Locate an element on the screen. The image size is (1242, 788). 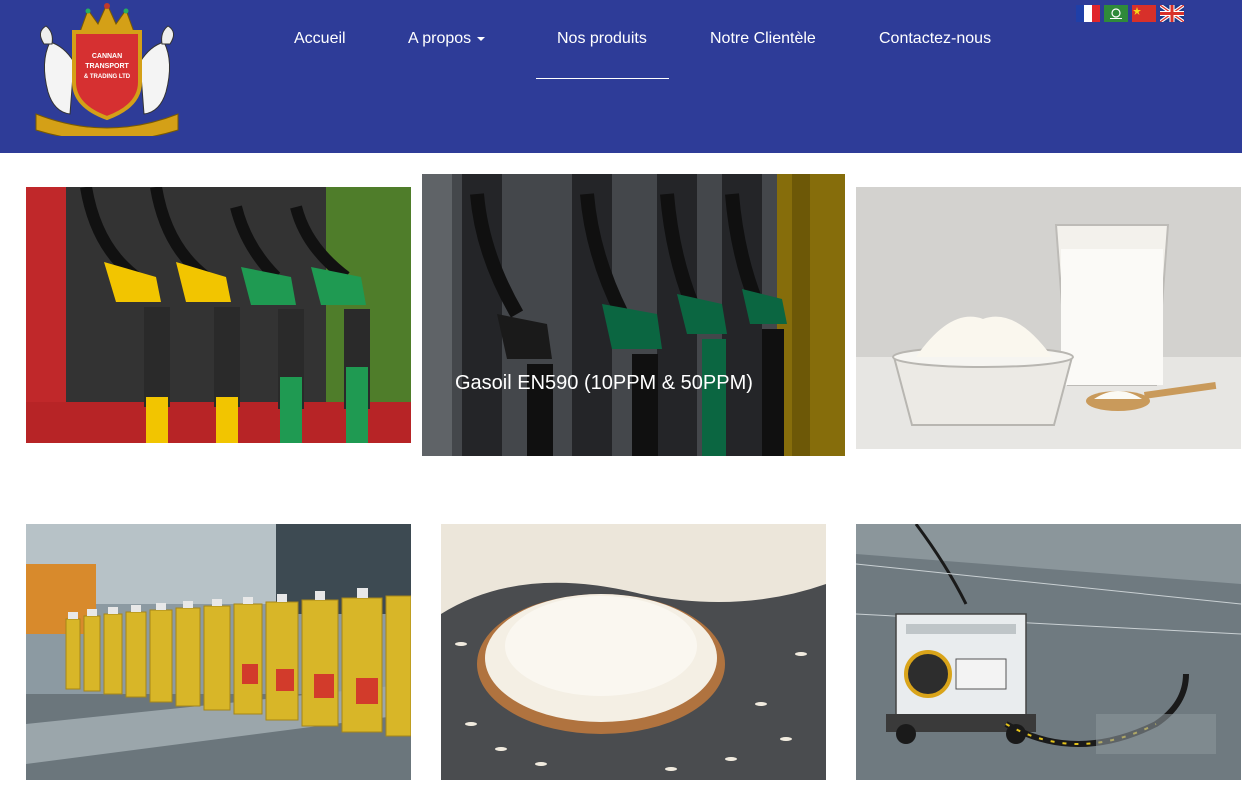
milk-powder-photo is located at coordinates (1048, 318).